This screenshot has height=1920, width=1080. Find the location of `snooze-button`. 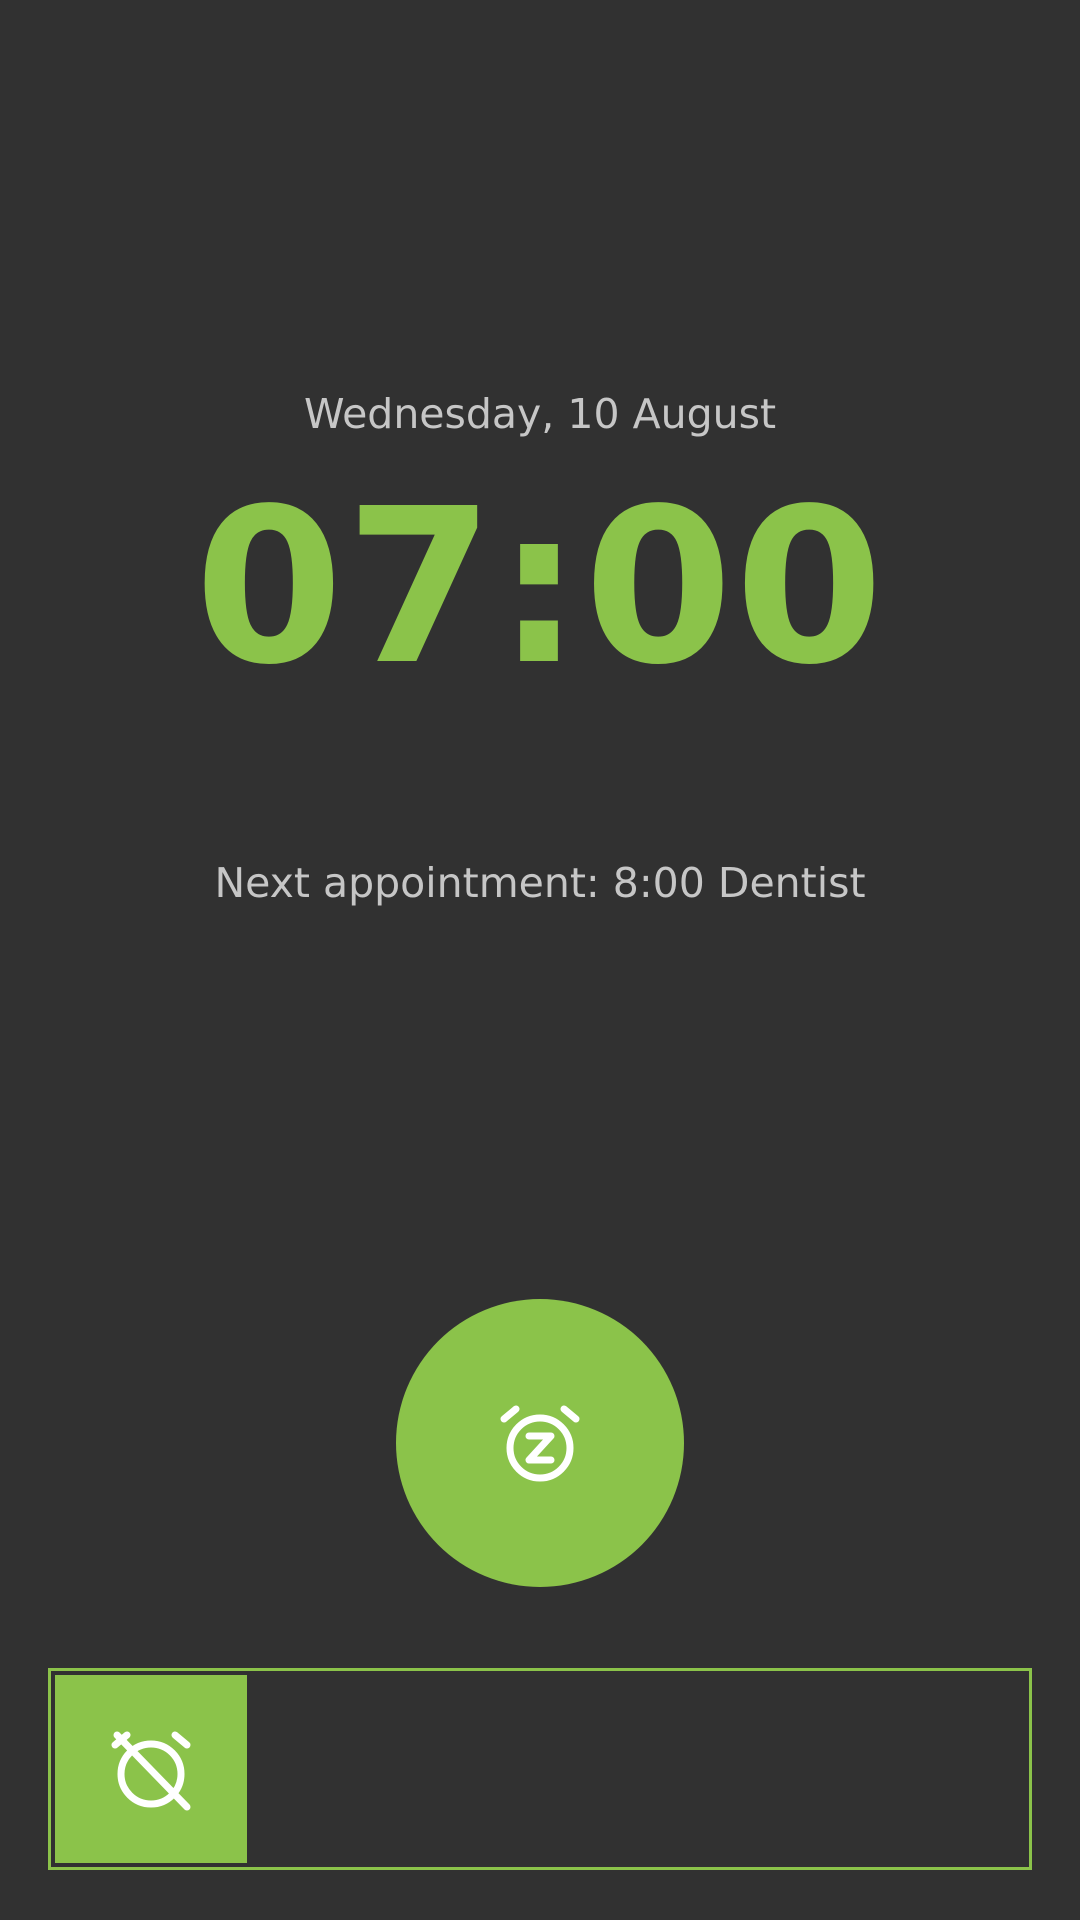

snooze-button is located at coordinates (540, 1443).